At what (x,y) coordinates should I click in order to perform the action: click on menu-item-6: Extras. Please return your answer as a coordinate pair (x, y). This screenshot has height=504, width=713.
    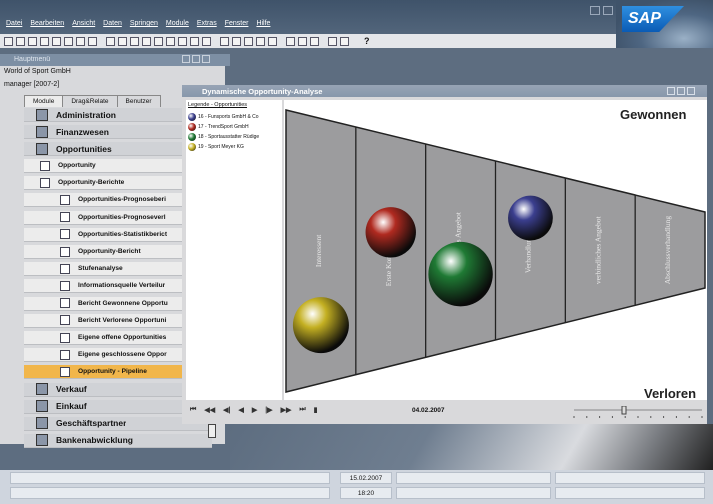
    Looking at the image, I should click on (207, 25).